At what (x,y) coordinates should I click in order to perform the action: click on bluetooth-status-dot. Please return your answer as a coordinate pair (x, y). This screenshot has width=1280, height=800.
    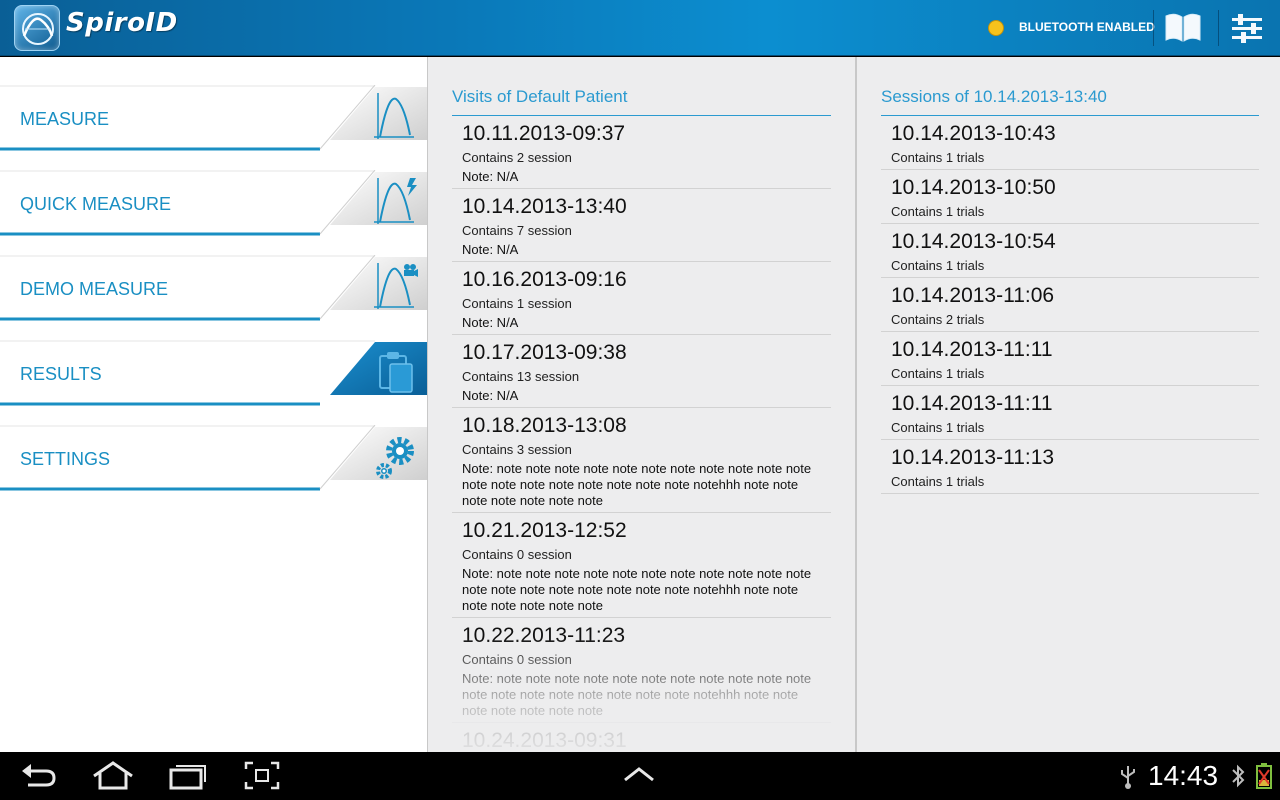
    Looking at the image, I should click on (996, 28).